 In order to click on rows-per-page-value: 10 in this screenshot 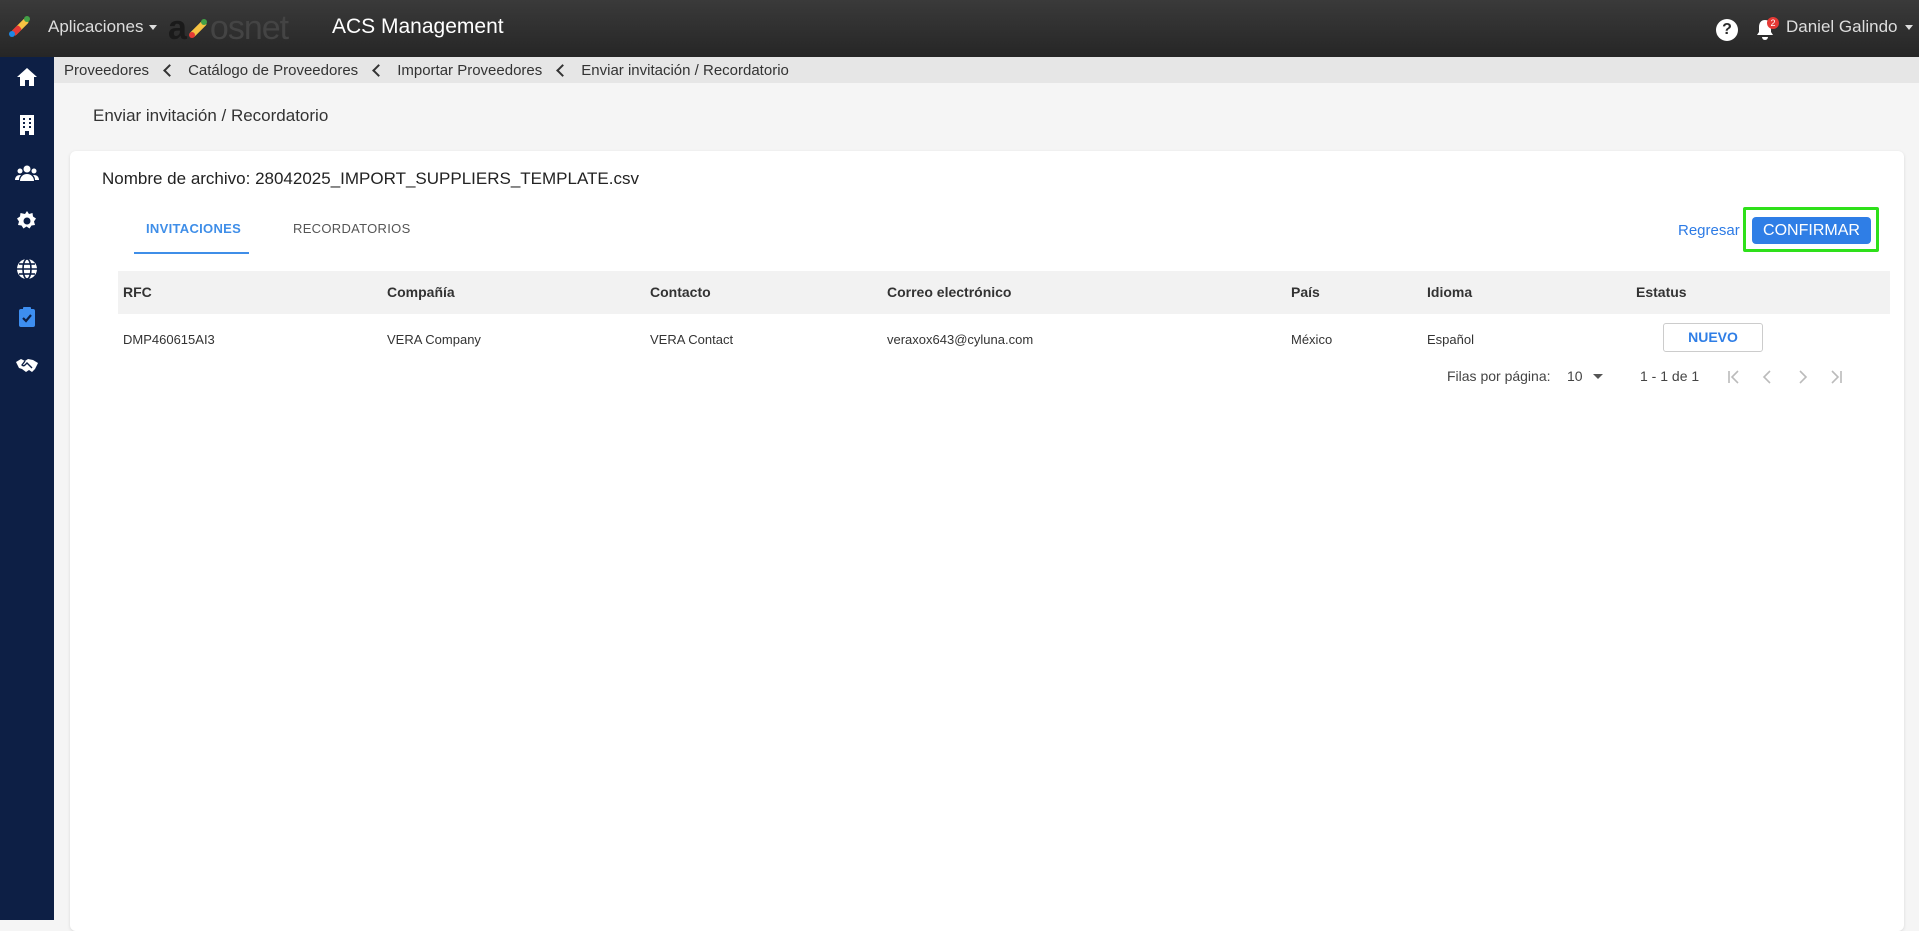, I will do `click(1575, 376)`.